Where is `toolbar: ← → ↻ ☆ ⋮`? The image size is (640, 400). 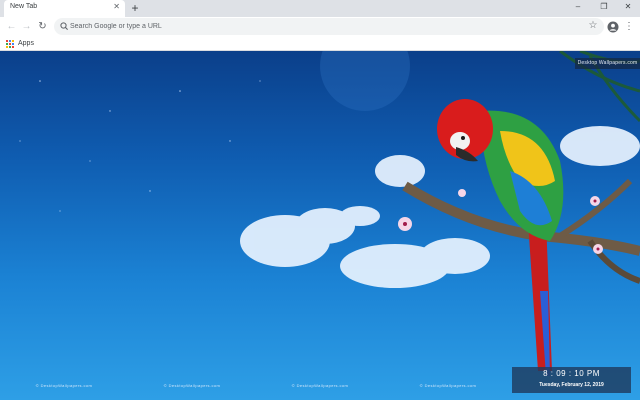 toolbar: ← → ↻ ☆ ⋮ is located at coordinates (320, 26).